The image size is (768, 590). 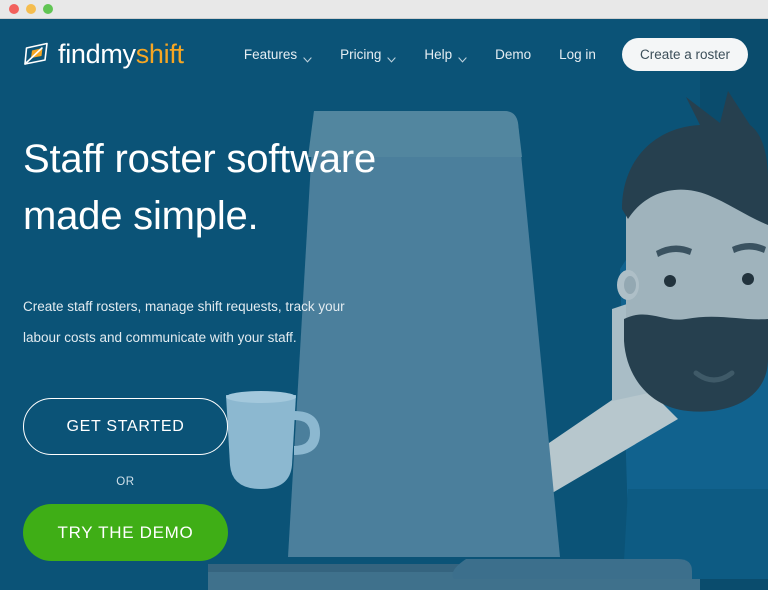 I want to click on nav-label-pricing: Pricing, so click(x=361, y=54).